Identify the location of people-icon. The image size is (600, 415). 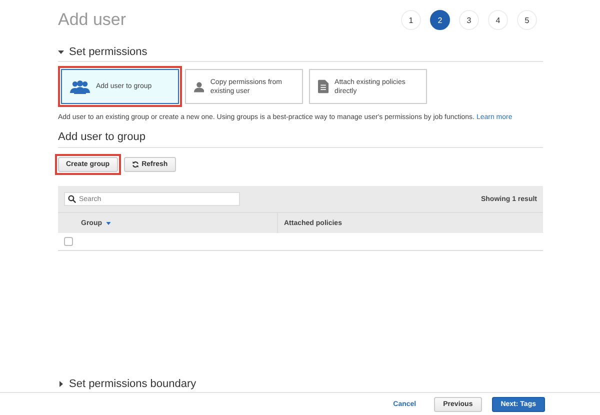
(80, 87).